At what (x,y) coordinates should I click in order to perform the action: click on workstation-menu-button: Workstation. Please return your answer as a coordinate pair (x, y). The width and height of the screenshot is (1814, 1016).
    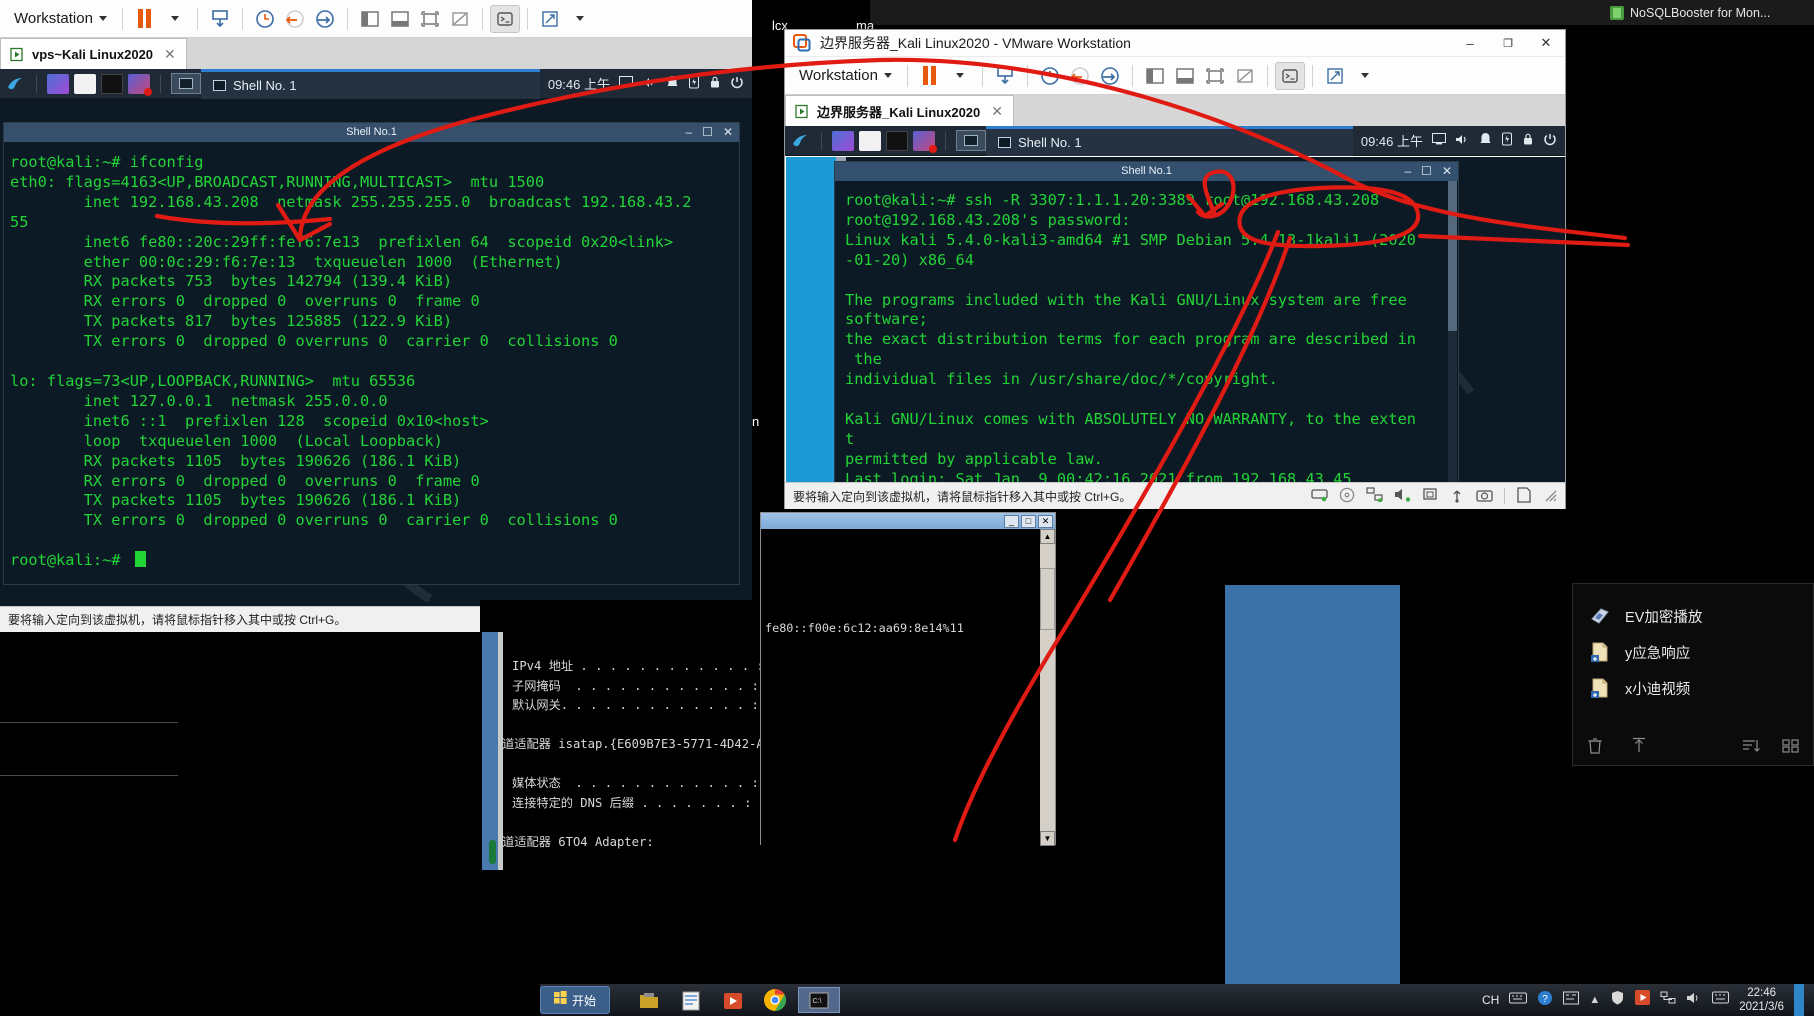
    Looking at the image, I should click on (845, 75).